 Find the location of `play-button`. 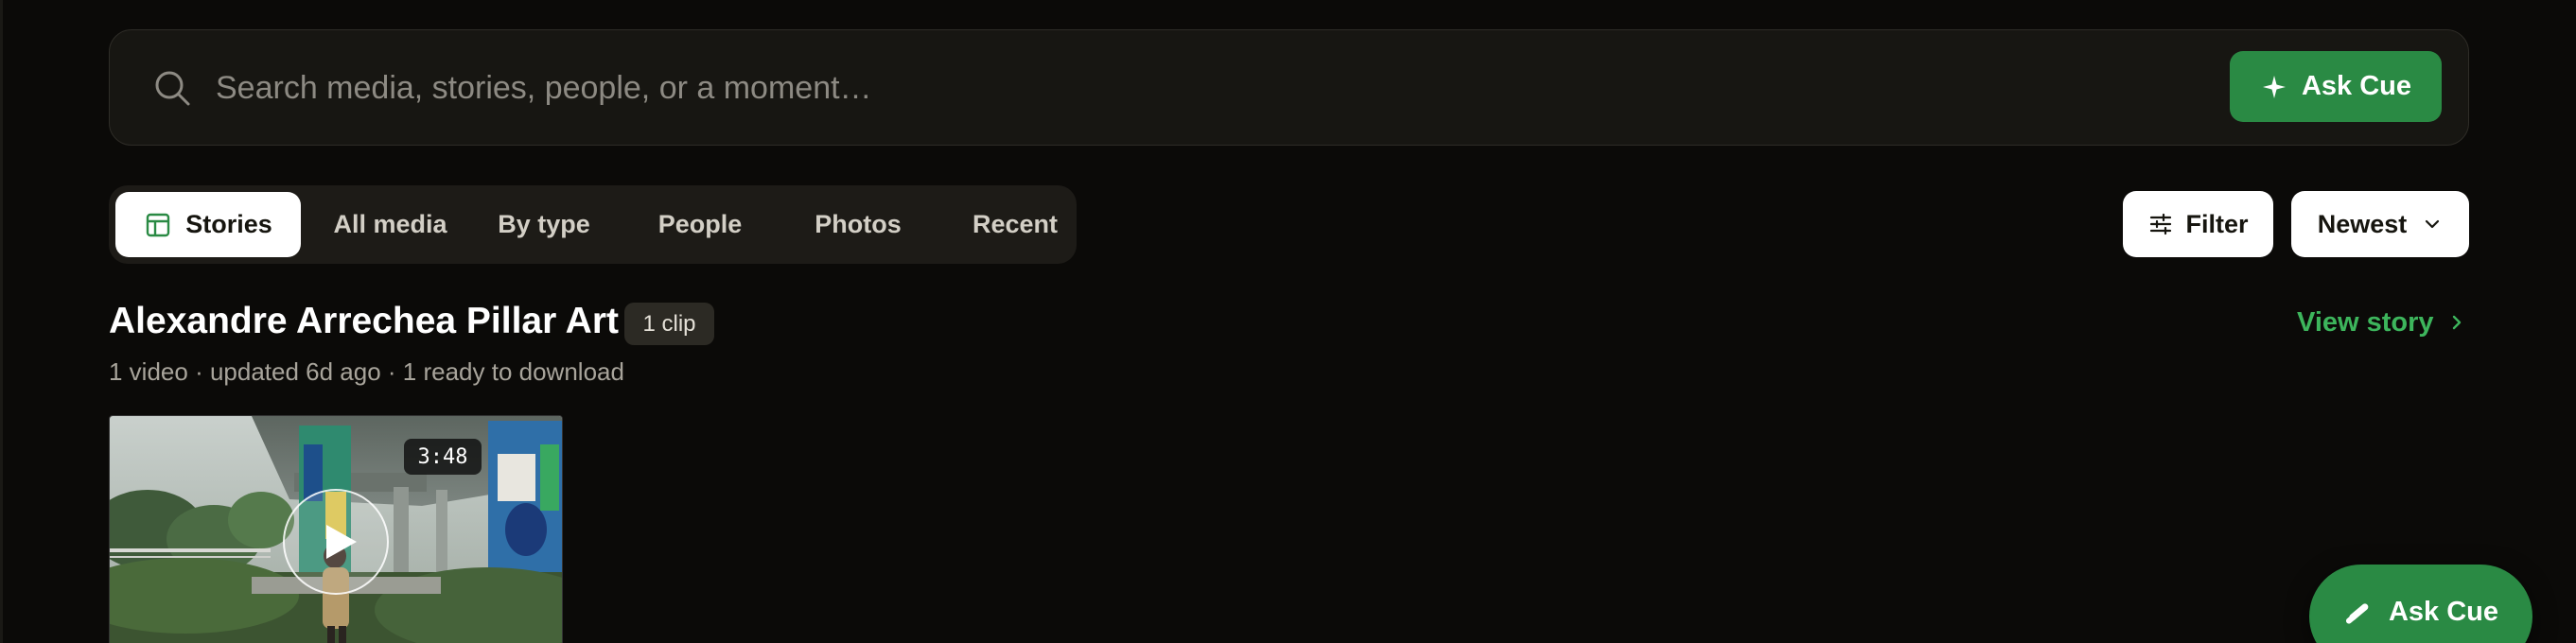

play-button is located at coordinates (336, 542).